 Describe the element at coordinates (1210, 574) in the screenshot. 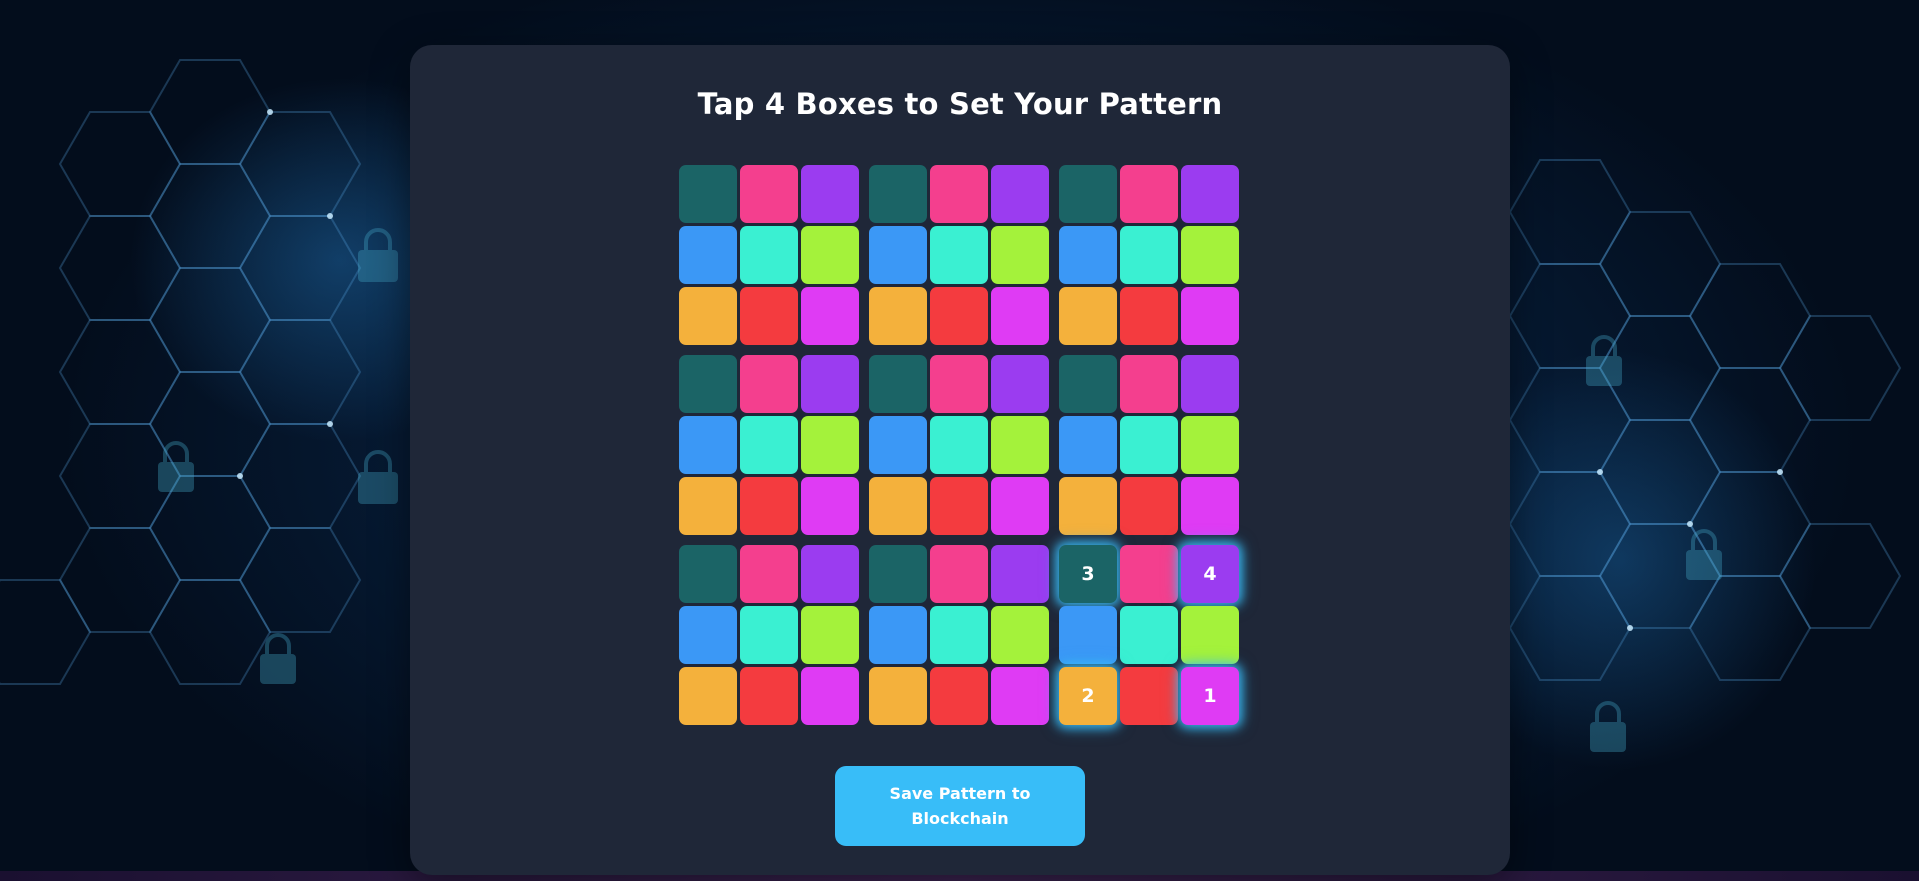

I see `pattern-box-selected: 4` at that location.